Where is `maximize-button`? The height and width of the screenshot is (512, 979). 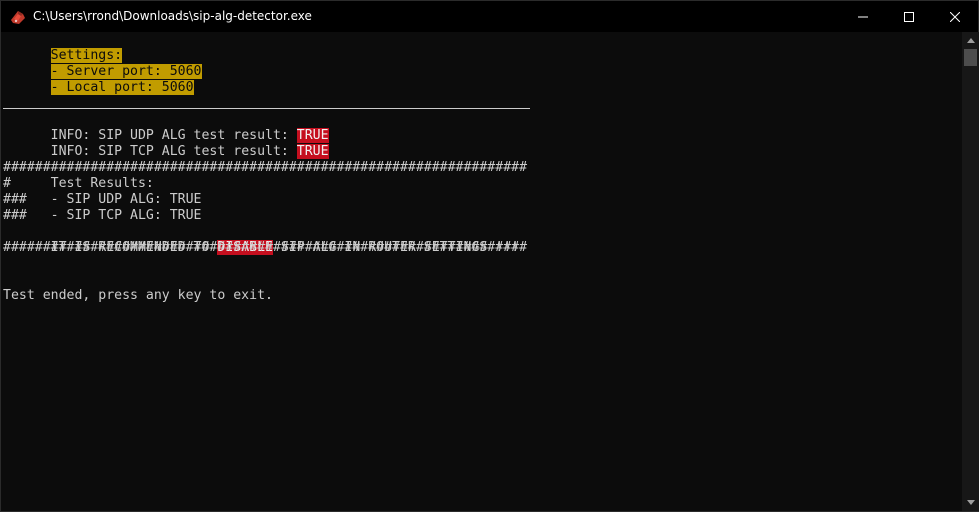
maximize-button is located at coordinates (909, 16).